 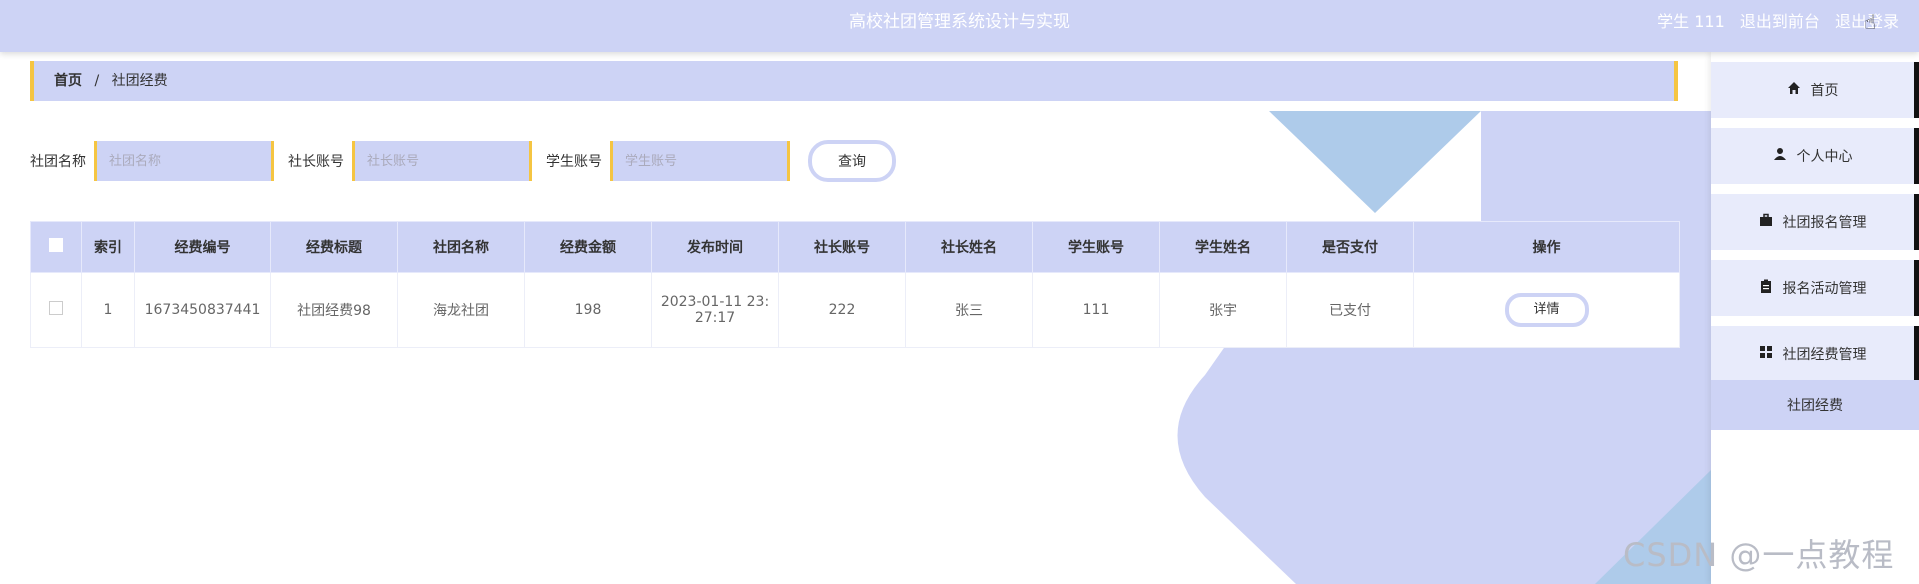 I want to click on sidebar-item-club-signup: 社团报名管理, so click(x=1815, y=222).